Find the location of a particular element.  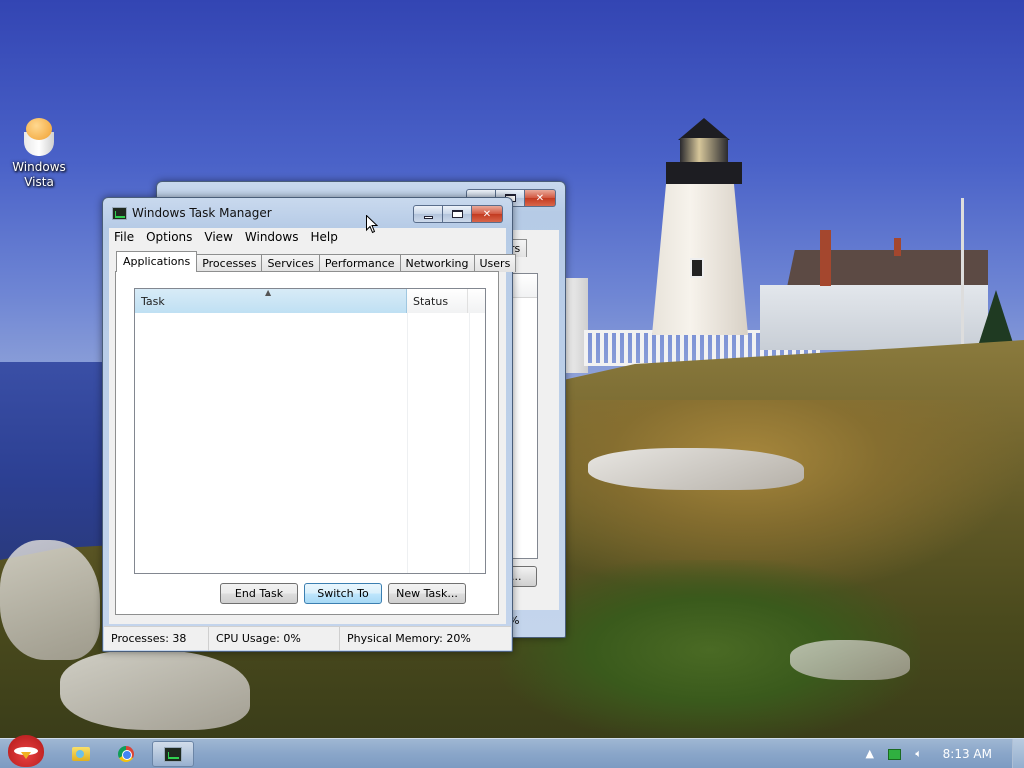

status-physical-memory: Physical Memory: 20% is located at coordinates (409, 638).